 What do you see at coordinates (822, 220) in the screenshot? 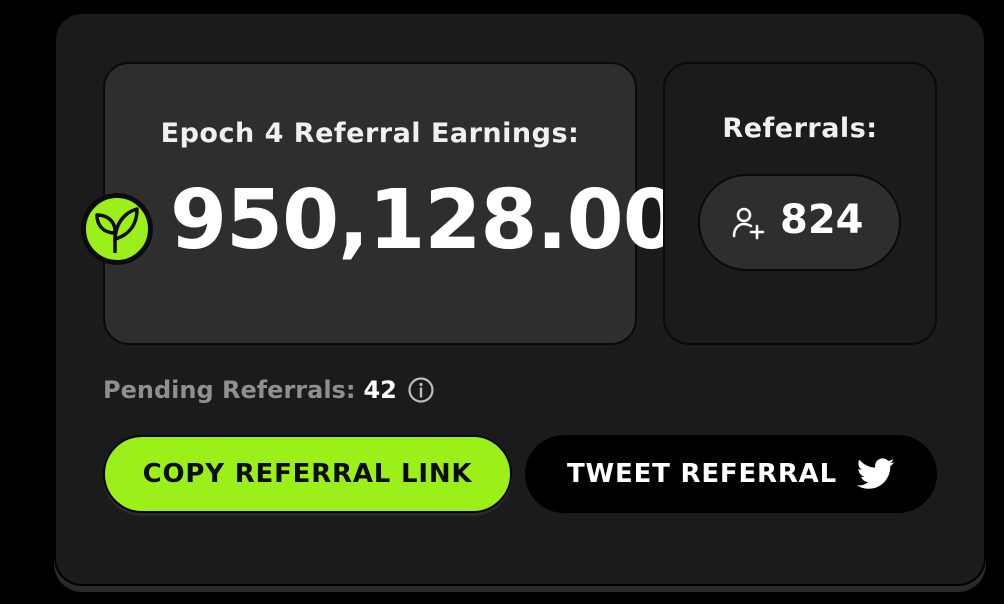
I see `referrals-count: 824` at bounding box center [822, 220].